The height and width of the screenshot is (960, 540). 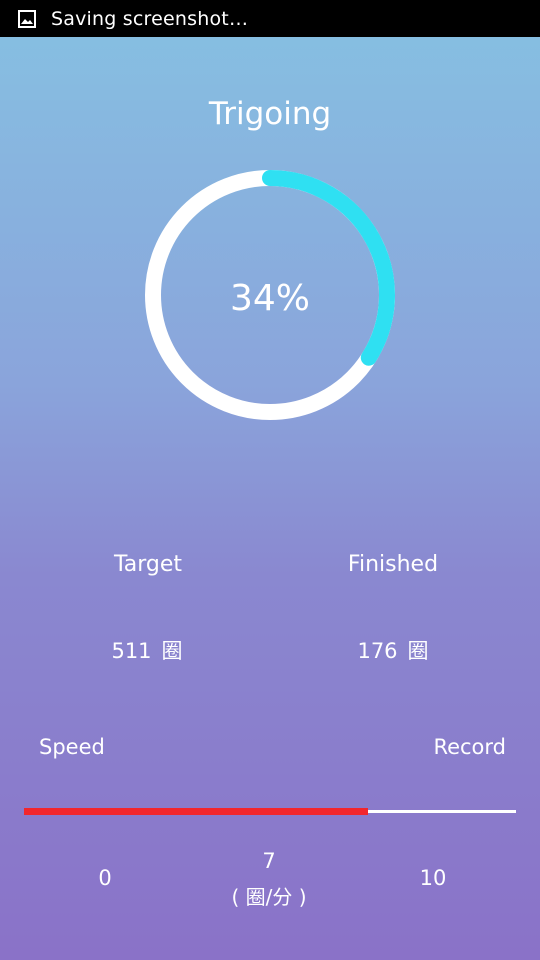 What do you see at coordinates (393, 564) in the screenshot?
I see `finished-label: Finished` at bounding box center [393, 564].